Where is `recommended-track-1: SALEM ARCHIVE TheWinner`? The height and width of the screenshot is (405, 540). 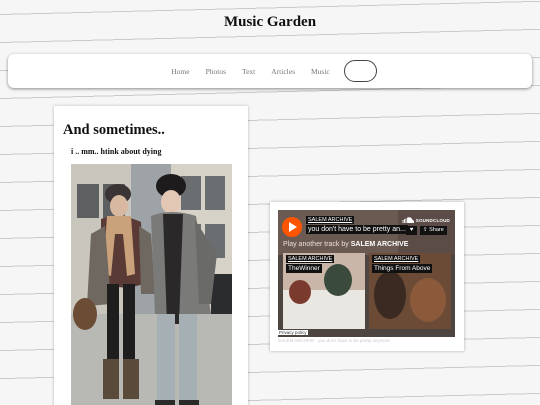 recommended-track-1: SALEM ARCHIVE TheWinner is located at coordinates (324, 291).